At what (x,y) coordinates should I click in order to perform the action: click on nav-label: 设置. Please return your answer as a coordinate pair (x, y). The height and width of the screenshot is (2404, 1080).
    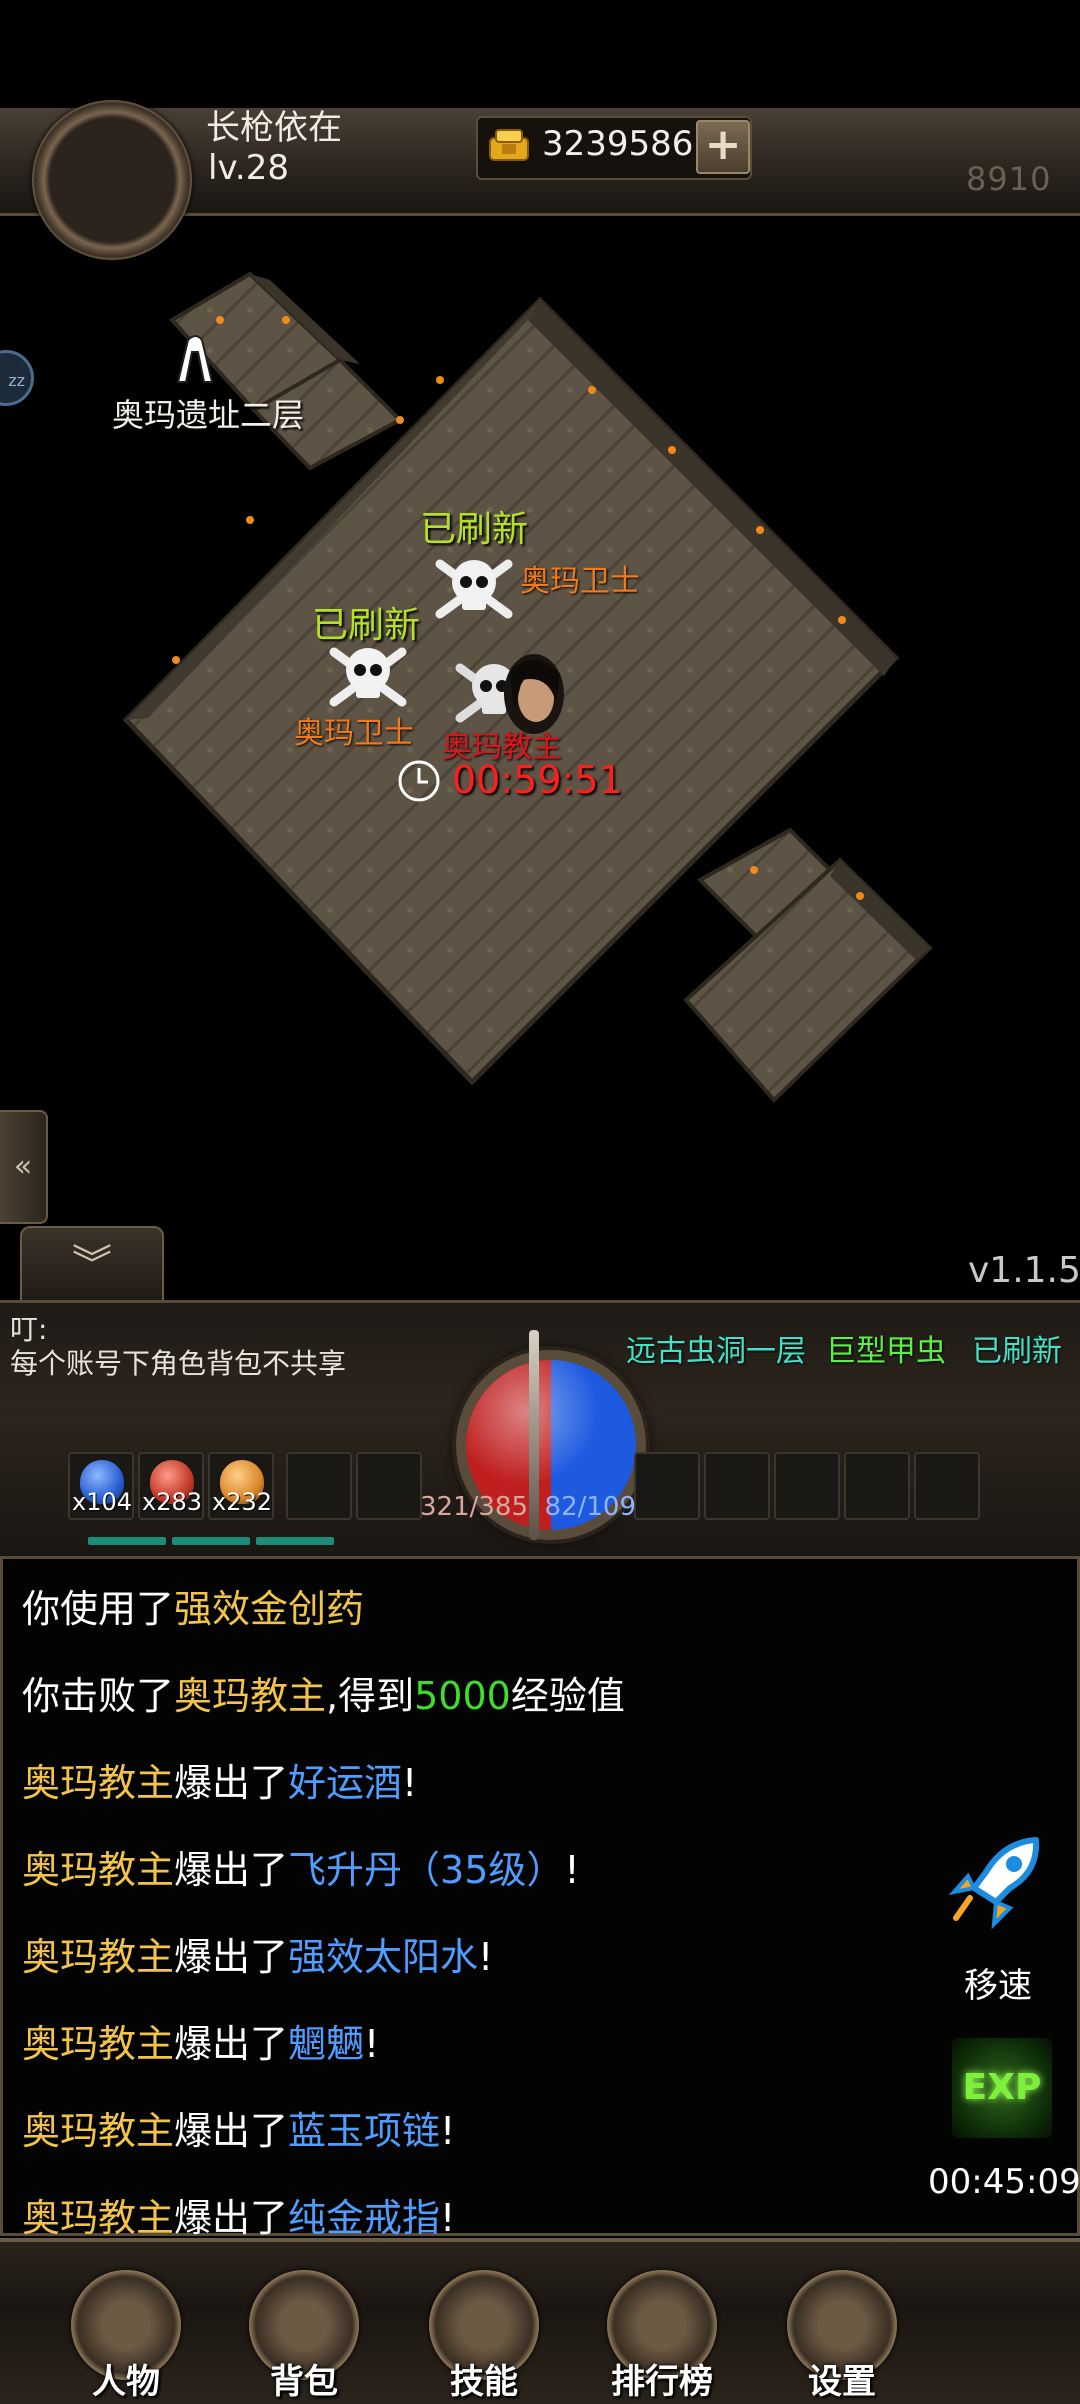
    Looking at the image, I should click on (842, 2378).